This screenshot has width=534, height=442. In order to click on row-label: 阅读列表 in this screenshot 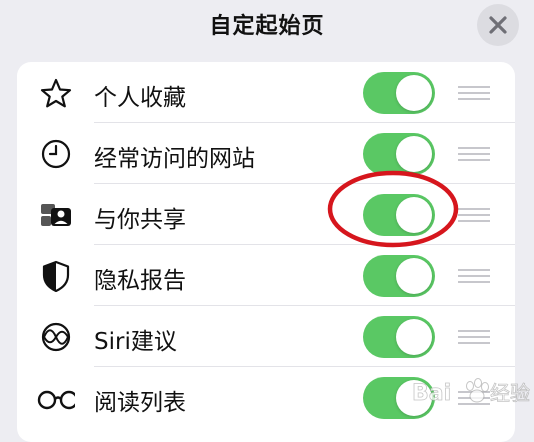, I will do `click(140, 403)`.